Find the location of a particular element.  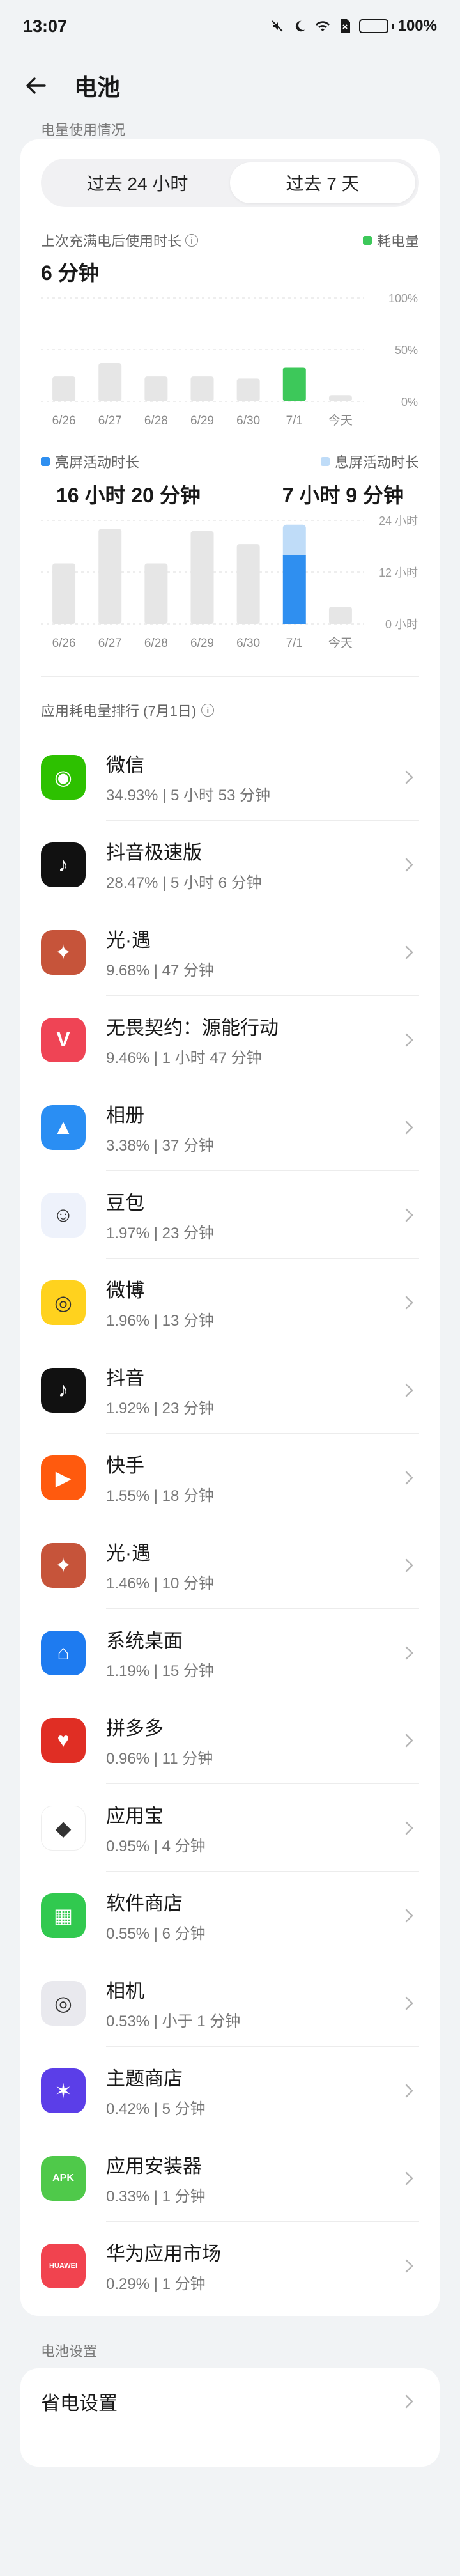

x-tick-label: 6/28 is located at coordinates (156, 643).